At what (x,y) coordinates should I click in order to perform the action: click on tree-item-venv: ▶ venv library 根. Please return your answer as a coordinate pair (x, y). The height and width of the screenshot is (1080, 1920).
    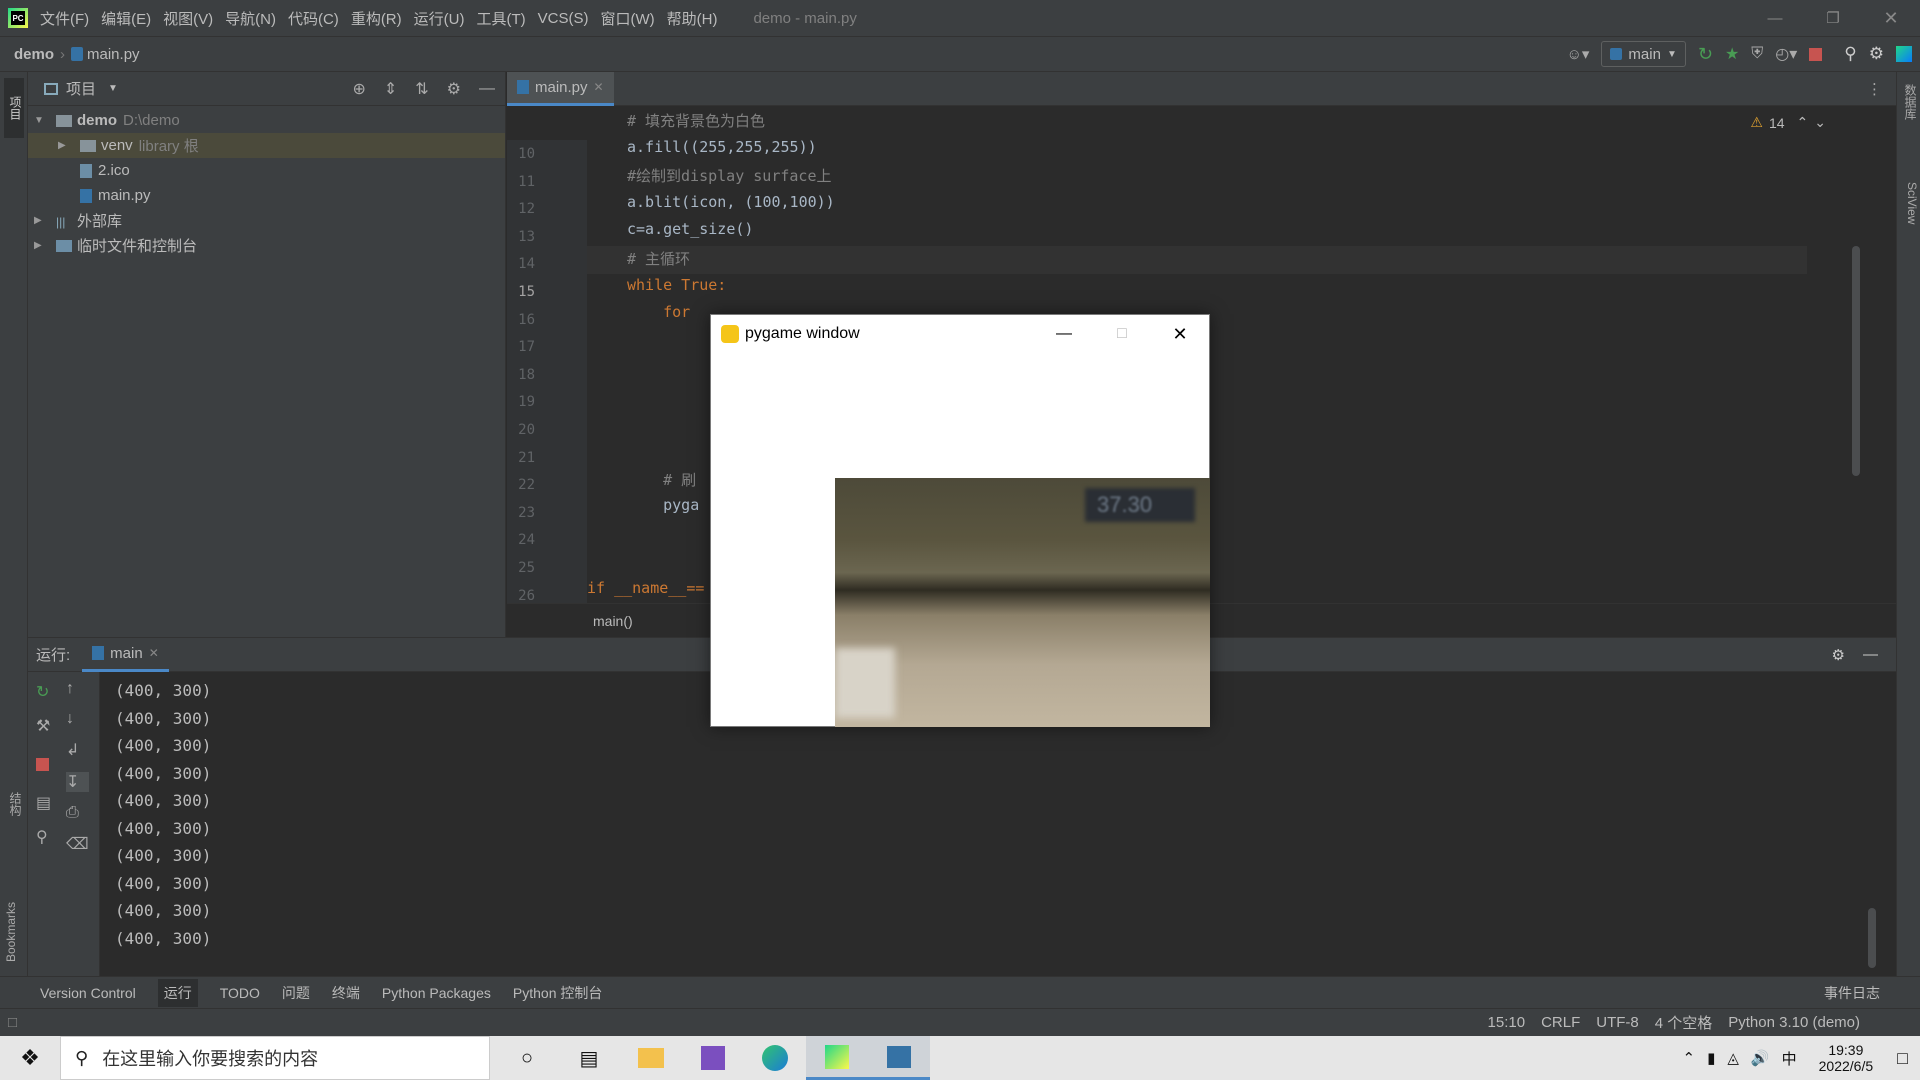
    Looking at the image, I should click on (266, 145).